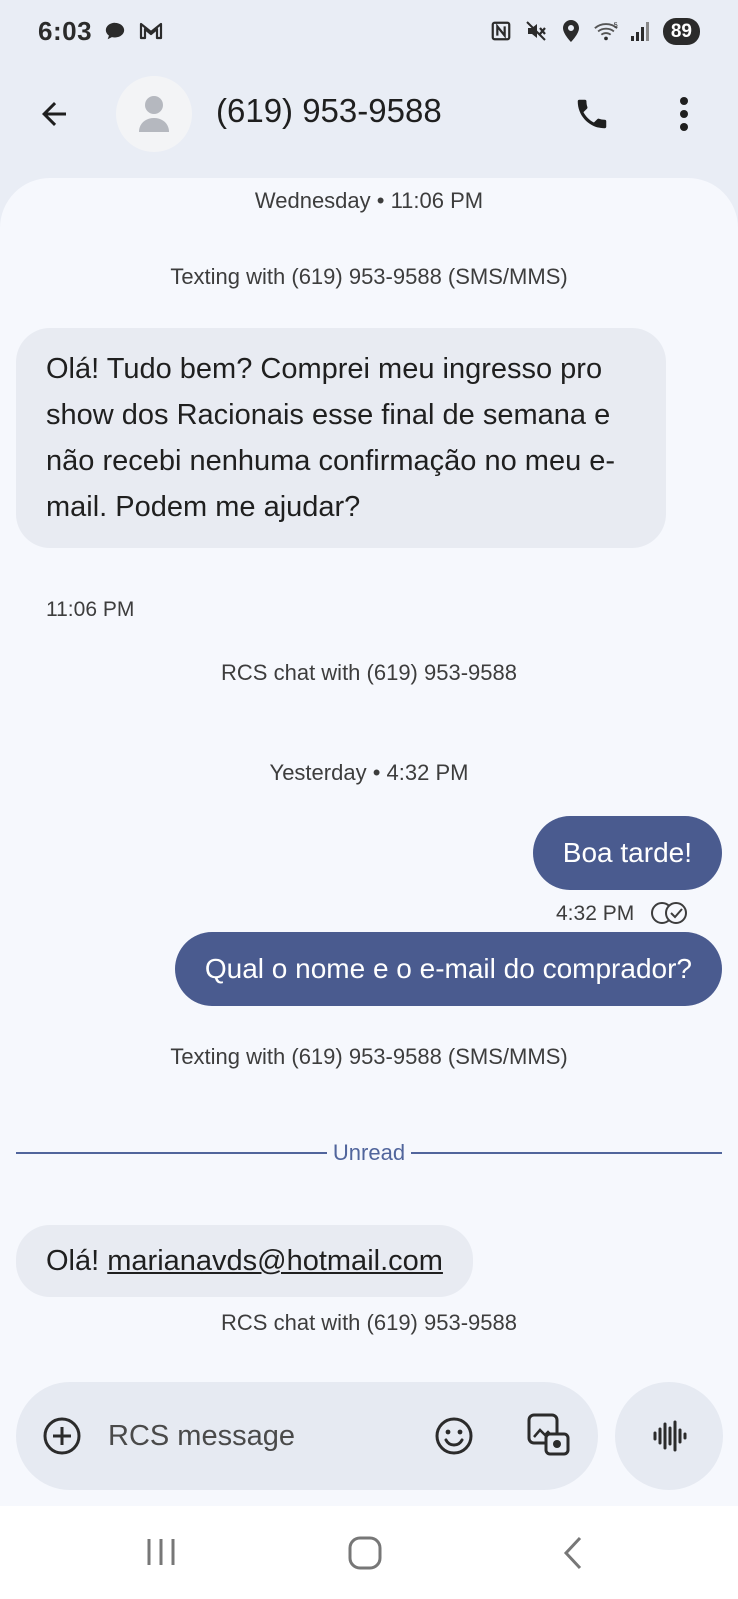 Image resolution: width=738 pixels, height=1599 pixels. I want to click on avatar-person-icon, so click(154, 114).